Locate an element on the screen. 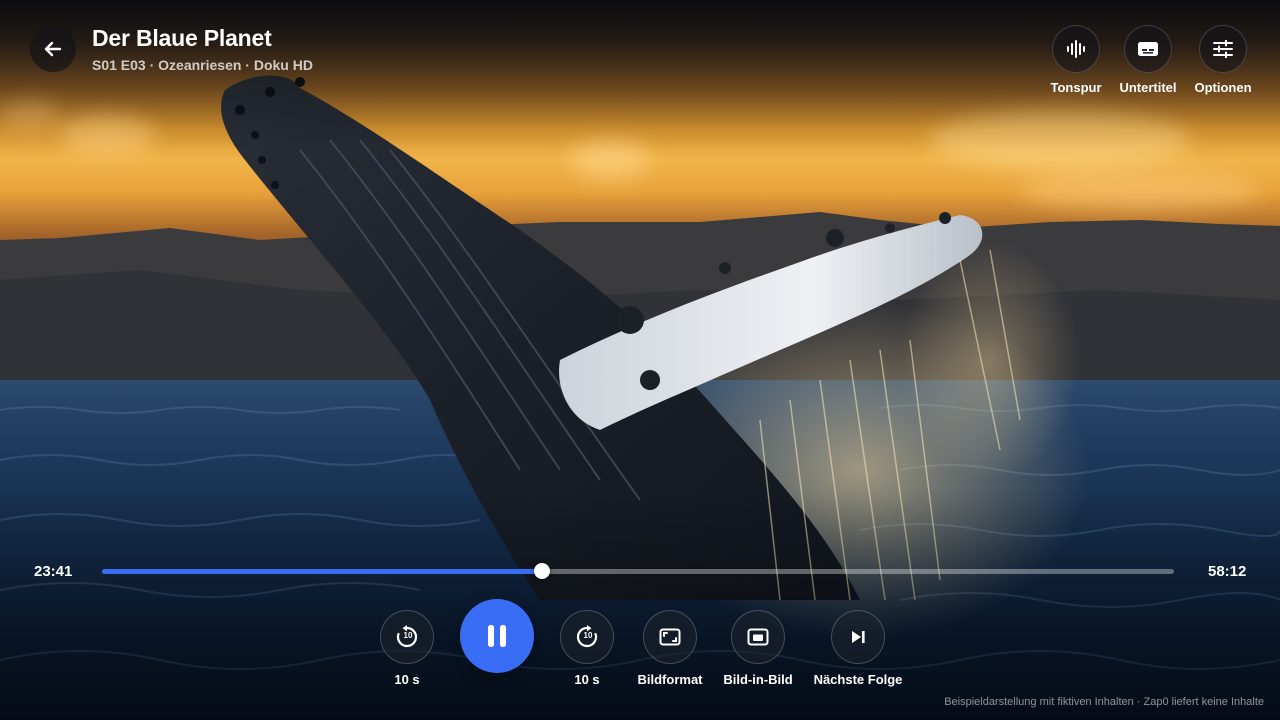 The width and height of the screenshot is (1280, 720). episode-title: Der Blaue Planet is located at coordinates (182, 38).